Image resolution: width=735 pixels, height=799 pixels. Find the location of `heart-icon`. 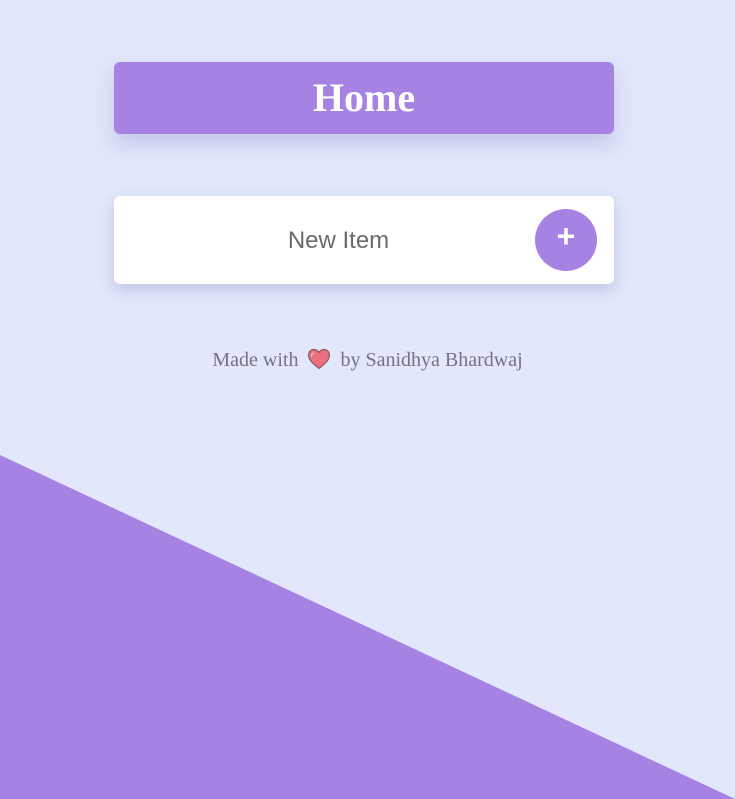

heart-icon is located at coordinates (319, 359).